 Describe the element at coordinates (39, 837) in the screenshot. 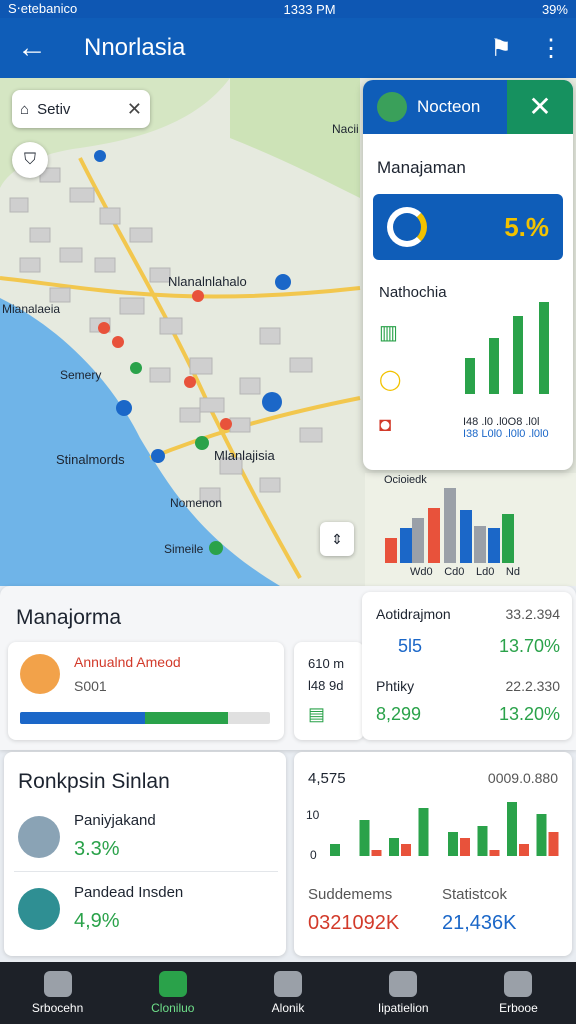

I see `museum-icon` at that location.